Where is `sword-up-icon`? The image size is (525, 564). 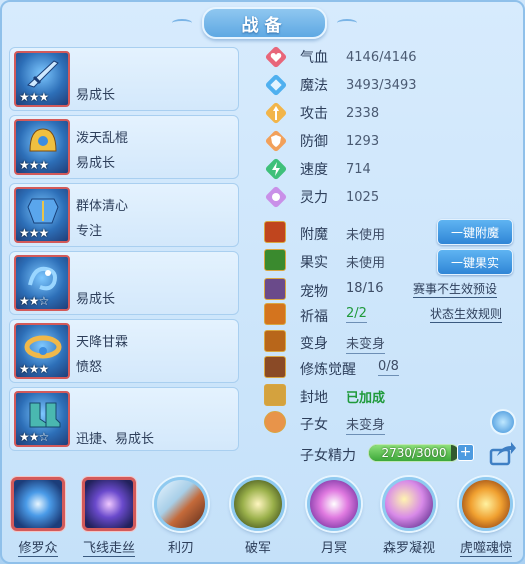 sword-up-icon is located at coordinates (276, 113).